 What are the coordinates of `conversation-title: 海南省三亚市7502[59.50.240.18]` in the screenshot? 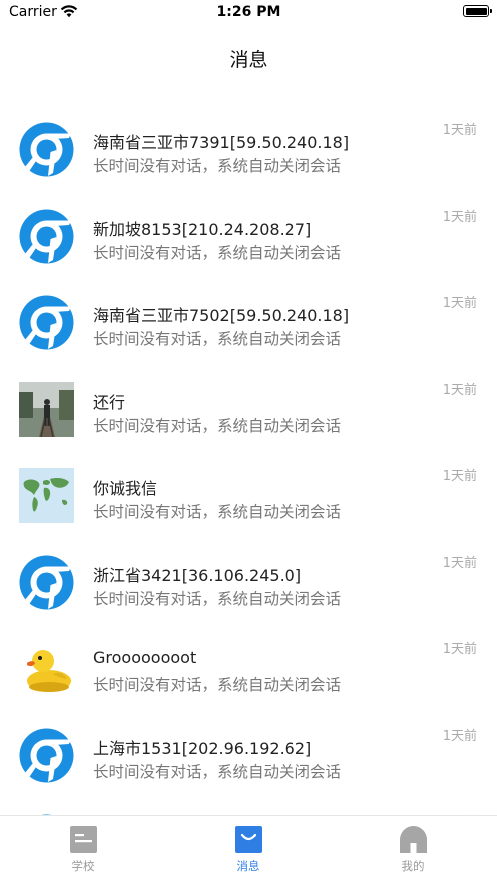 It's located at (221, 315).